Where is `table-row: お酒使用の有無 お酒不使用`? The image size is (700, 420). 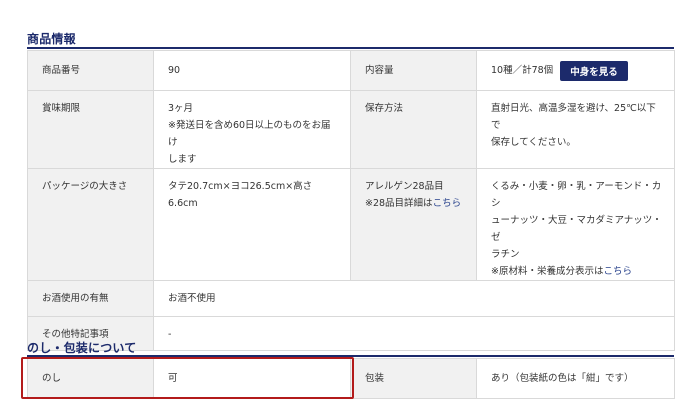
table-row: お酒使用の有無 お酒不使用 is located at coordinates (351, 298).